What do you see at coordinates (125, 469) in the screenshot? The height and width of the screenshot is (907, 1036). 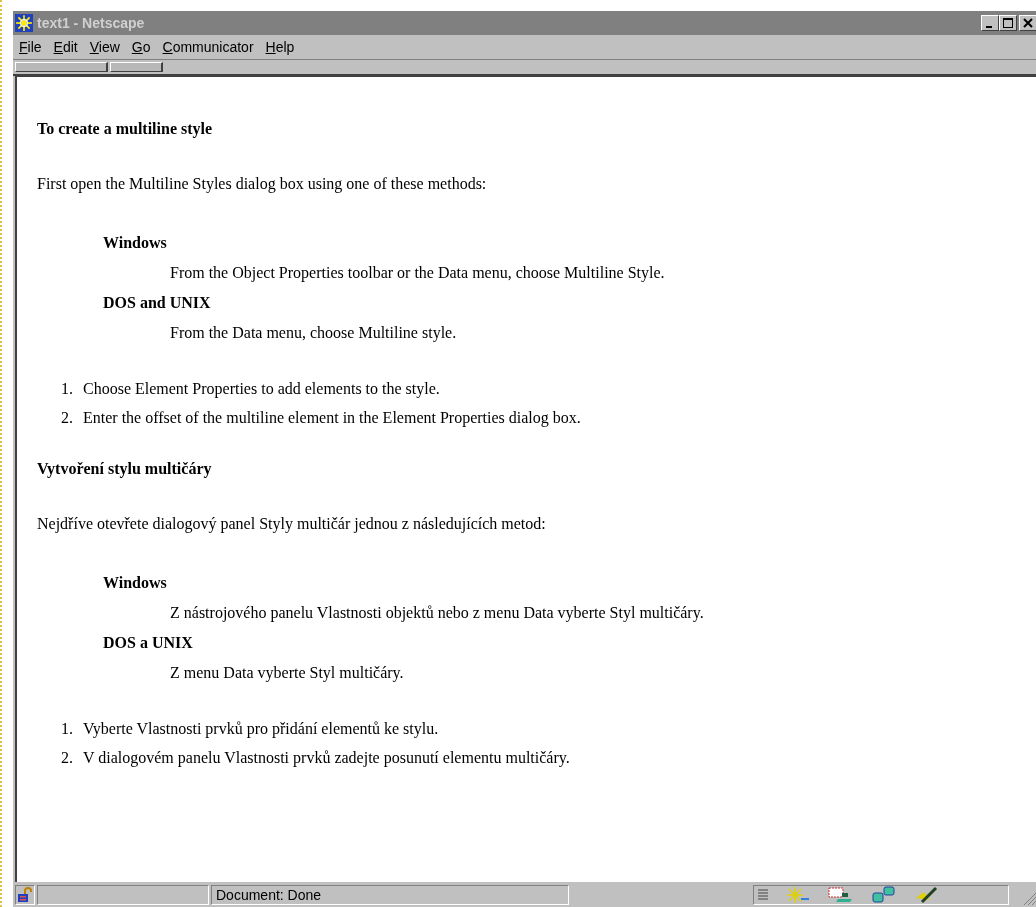 I see `section-heading: Vytvoření stylu multičáry` at bounding box center [125, 469].